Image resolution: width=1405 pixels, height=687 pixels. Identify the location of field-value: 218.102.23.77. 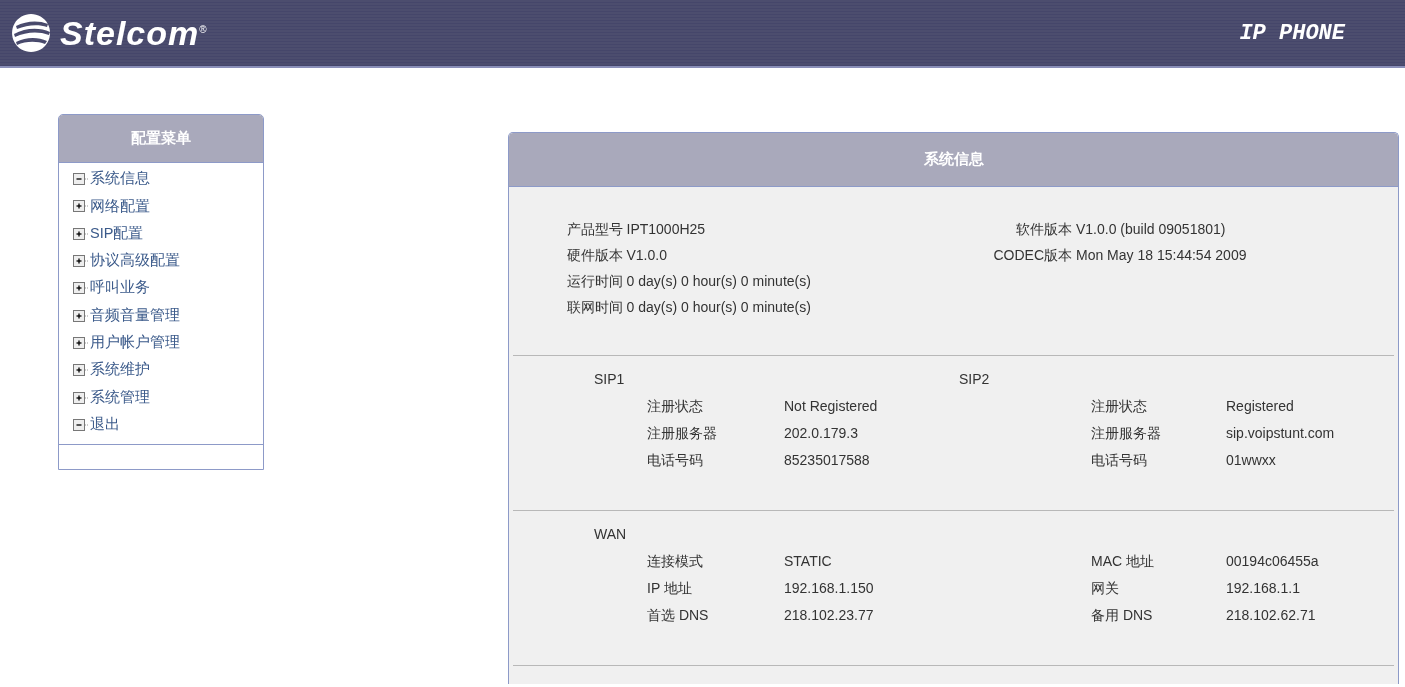
(829, 615).